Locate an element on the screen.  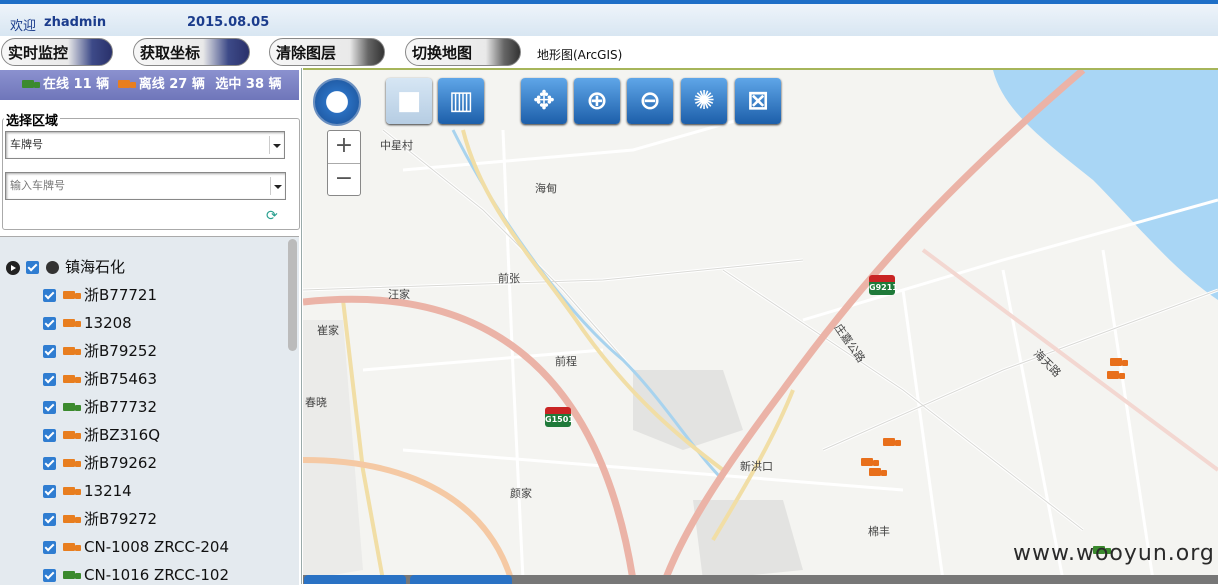
tree-vehicle-item: 浙B77732 is located at coordinates (100, 407).